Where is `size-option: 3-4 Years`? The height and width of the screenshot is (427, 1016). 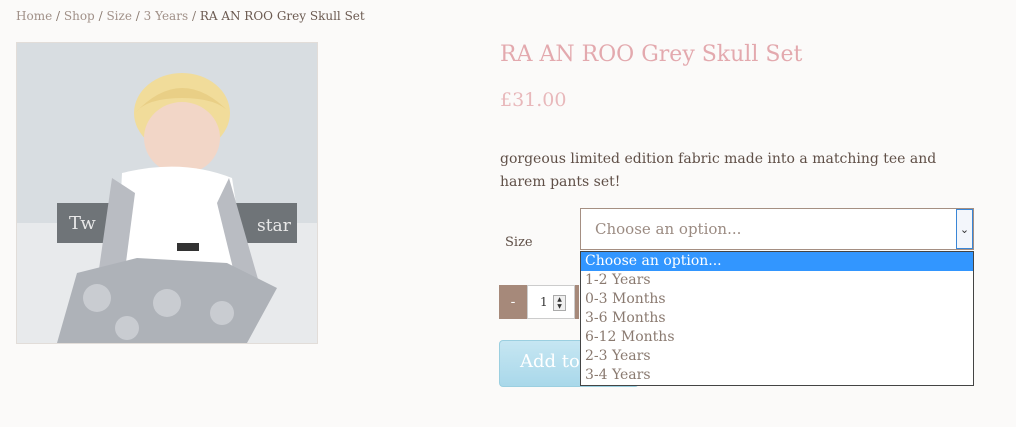 size-option: 3-4 Years is located at coordinates (777, 375).